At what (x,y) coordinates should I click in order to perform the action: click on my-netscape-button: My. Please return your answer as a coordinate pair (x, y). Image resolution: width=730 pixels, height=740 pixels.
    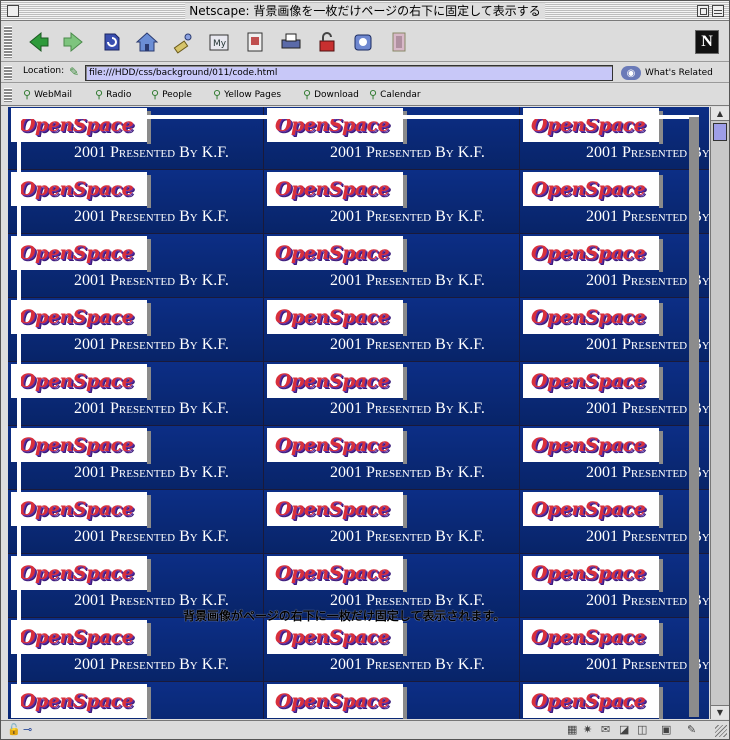
    Looking at the image, I should click on (219, 42).